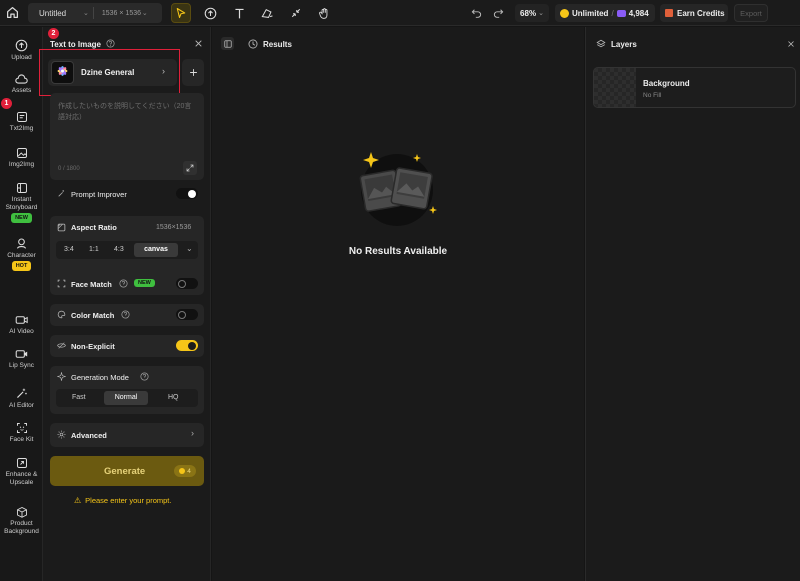  Describe the element at coordinates (174, 227) in the screenshot. I see `aspect-ratio-value: 1536×1536` at that location.